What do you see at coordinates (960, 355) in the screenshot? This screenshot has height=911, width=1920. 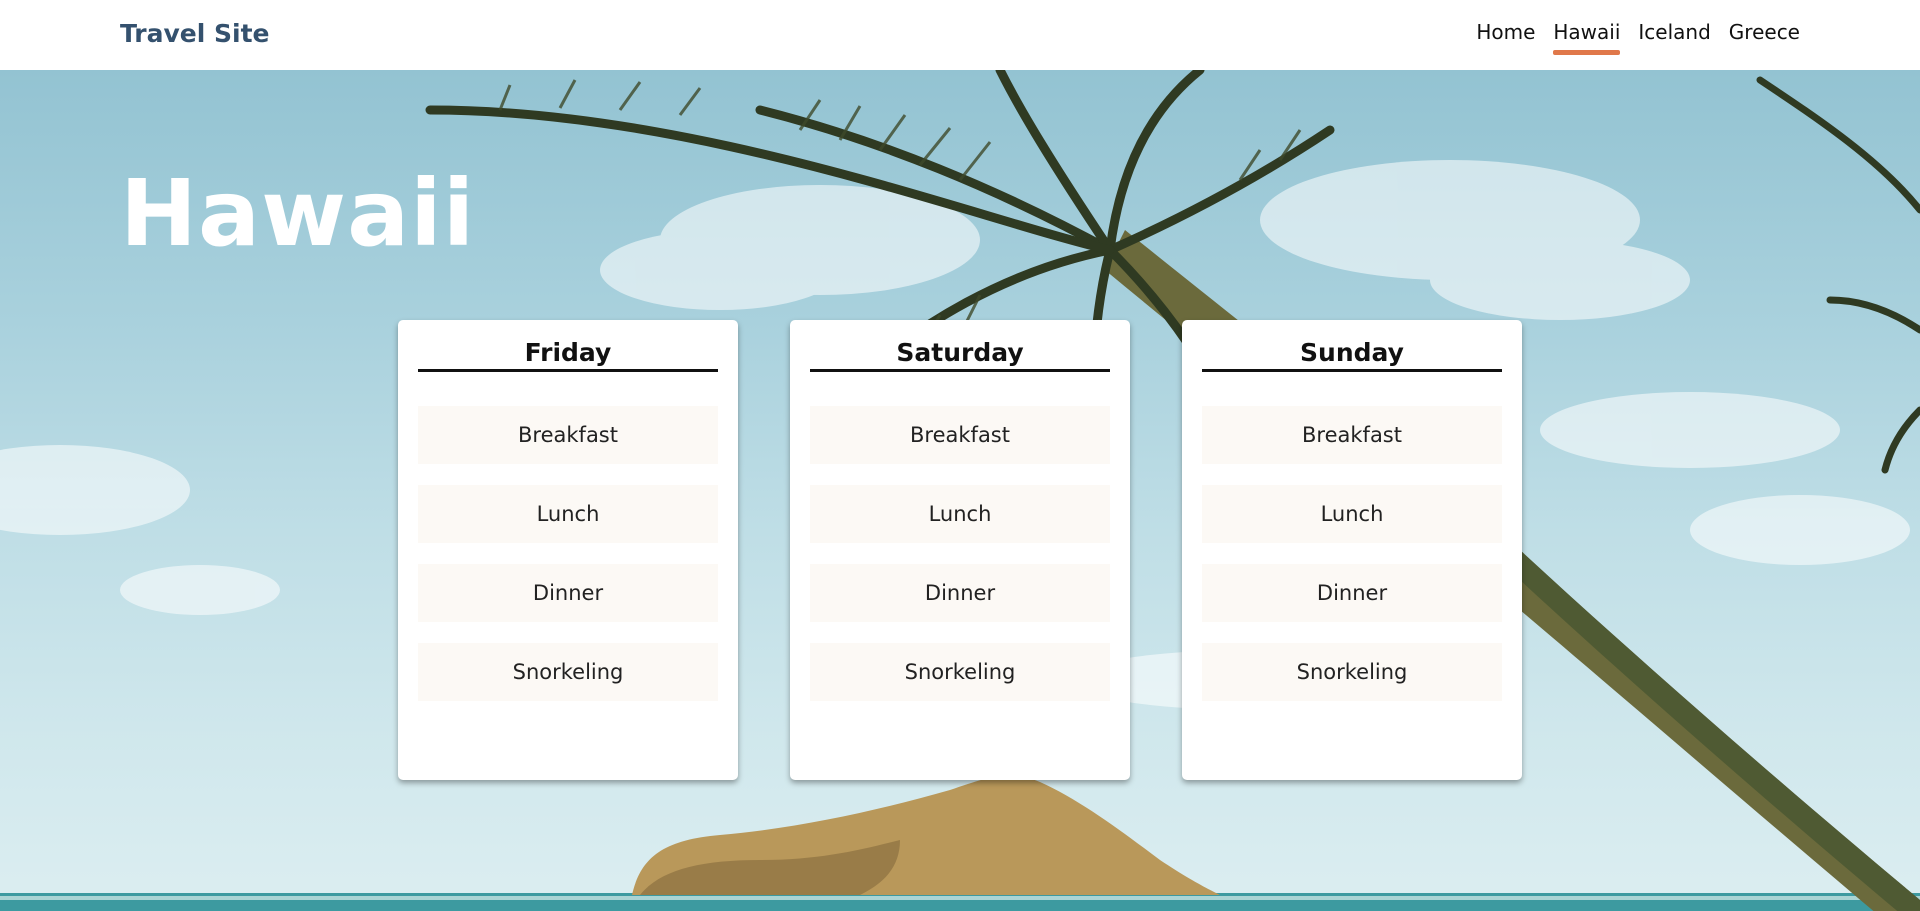 I see `day-title: Saturday` at bounding box center [960, 355].